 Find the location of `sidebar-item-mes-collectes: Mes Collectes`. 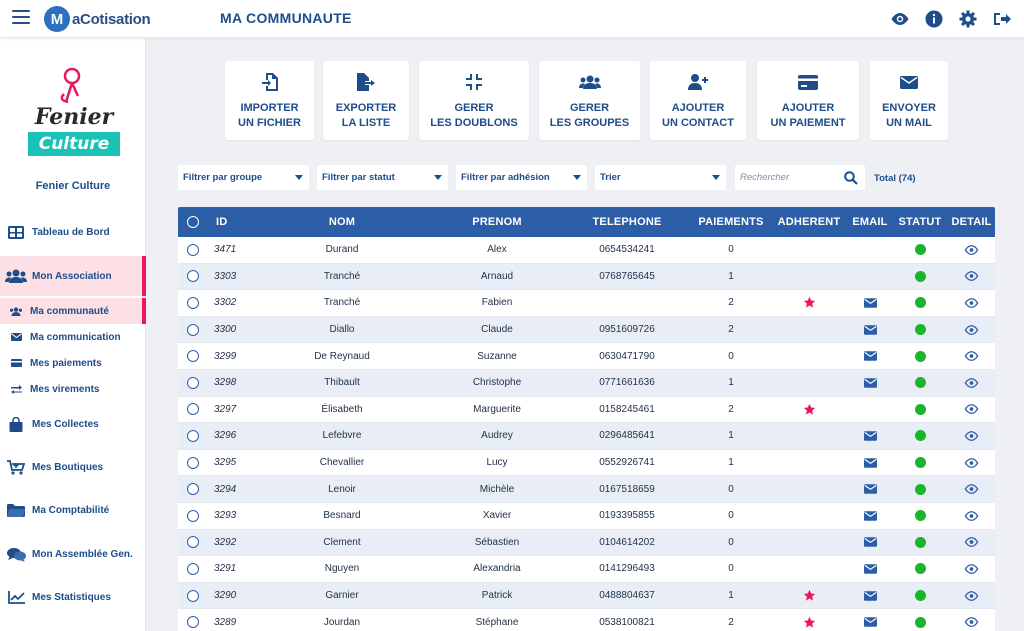

sidebar-item-mes-collectes: Mes Collectes is located at coordinates (73, 424).